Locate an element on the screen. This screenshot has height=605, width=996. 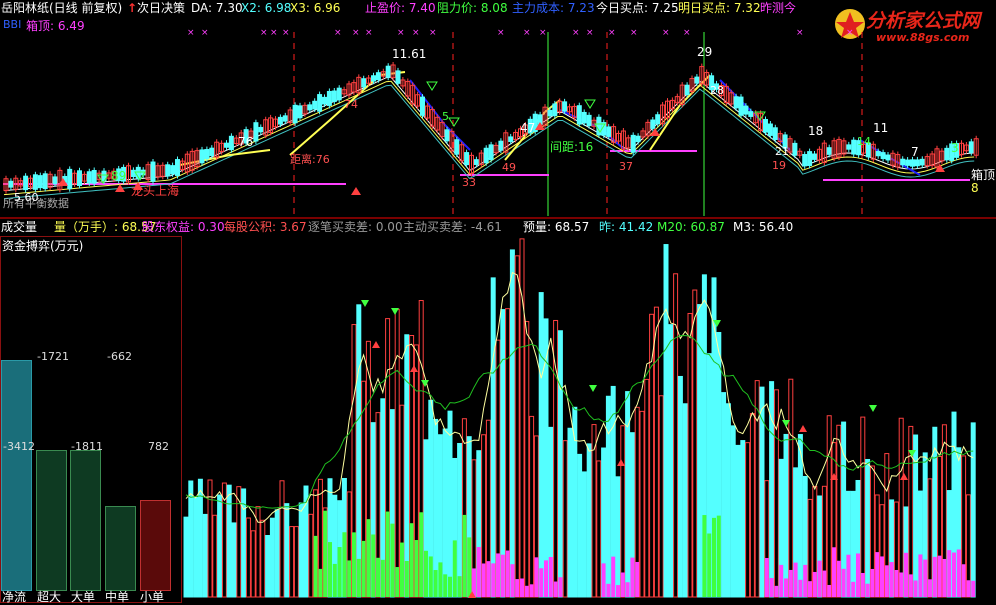
super-large-label: 超大 is located at coordinates (49, 597).